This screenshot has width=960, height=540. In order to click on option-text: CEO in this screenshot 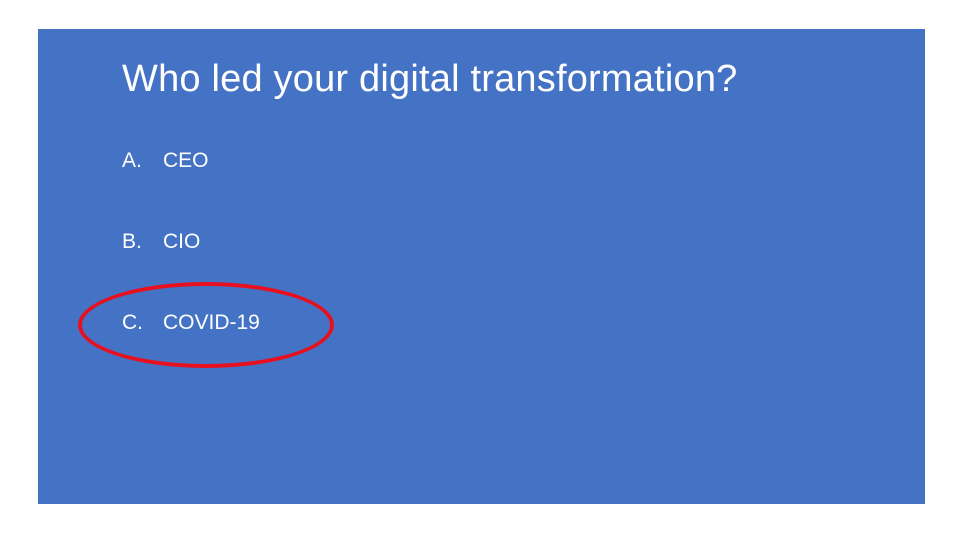, I will do `click(186, 160)`.